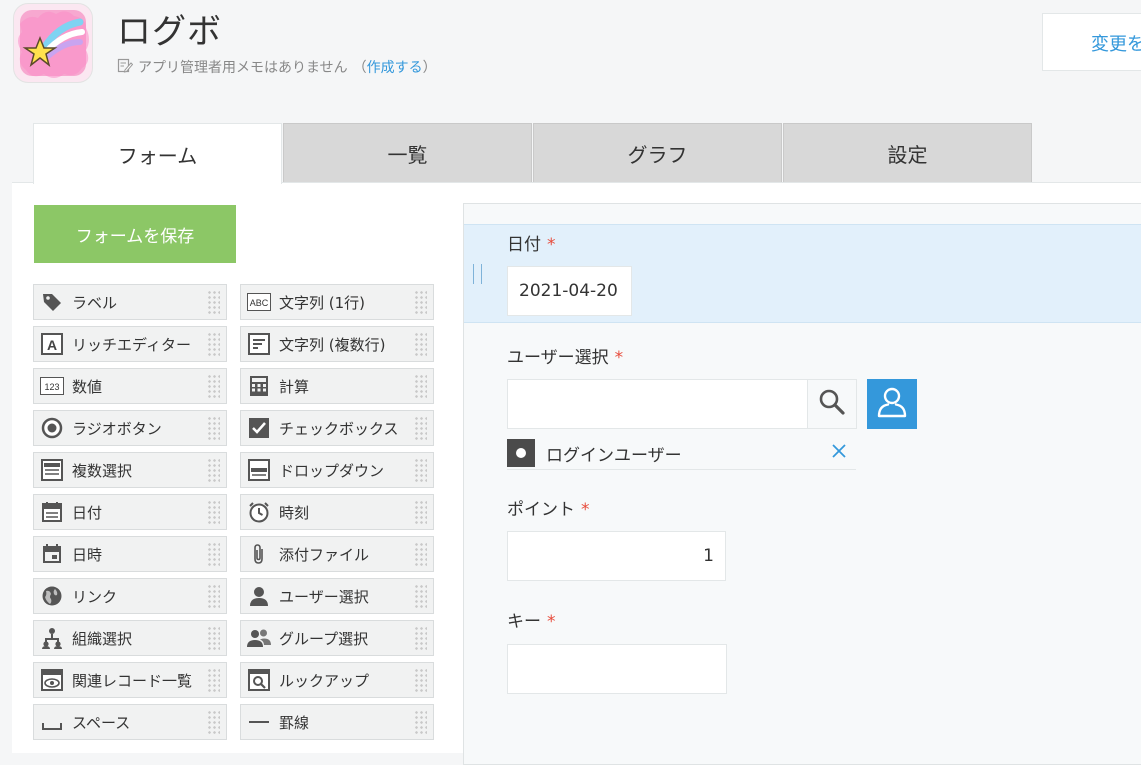 The width and height of the screenshot is (1141, 765). Describe the element at coordinates (708, 556) in the screenshot. I see `point-value: 1` at that location.